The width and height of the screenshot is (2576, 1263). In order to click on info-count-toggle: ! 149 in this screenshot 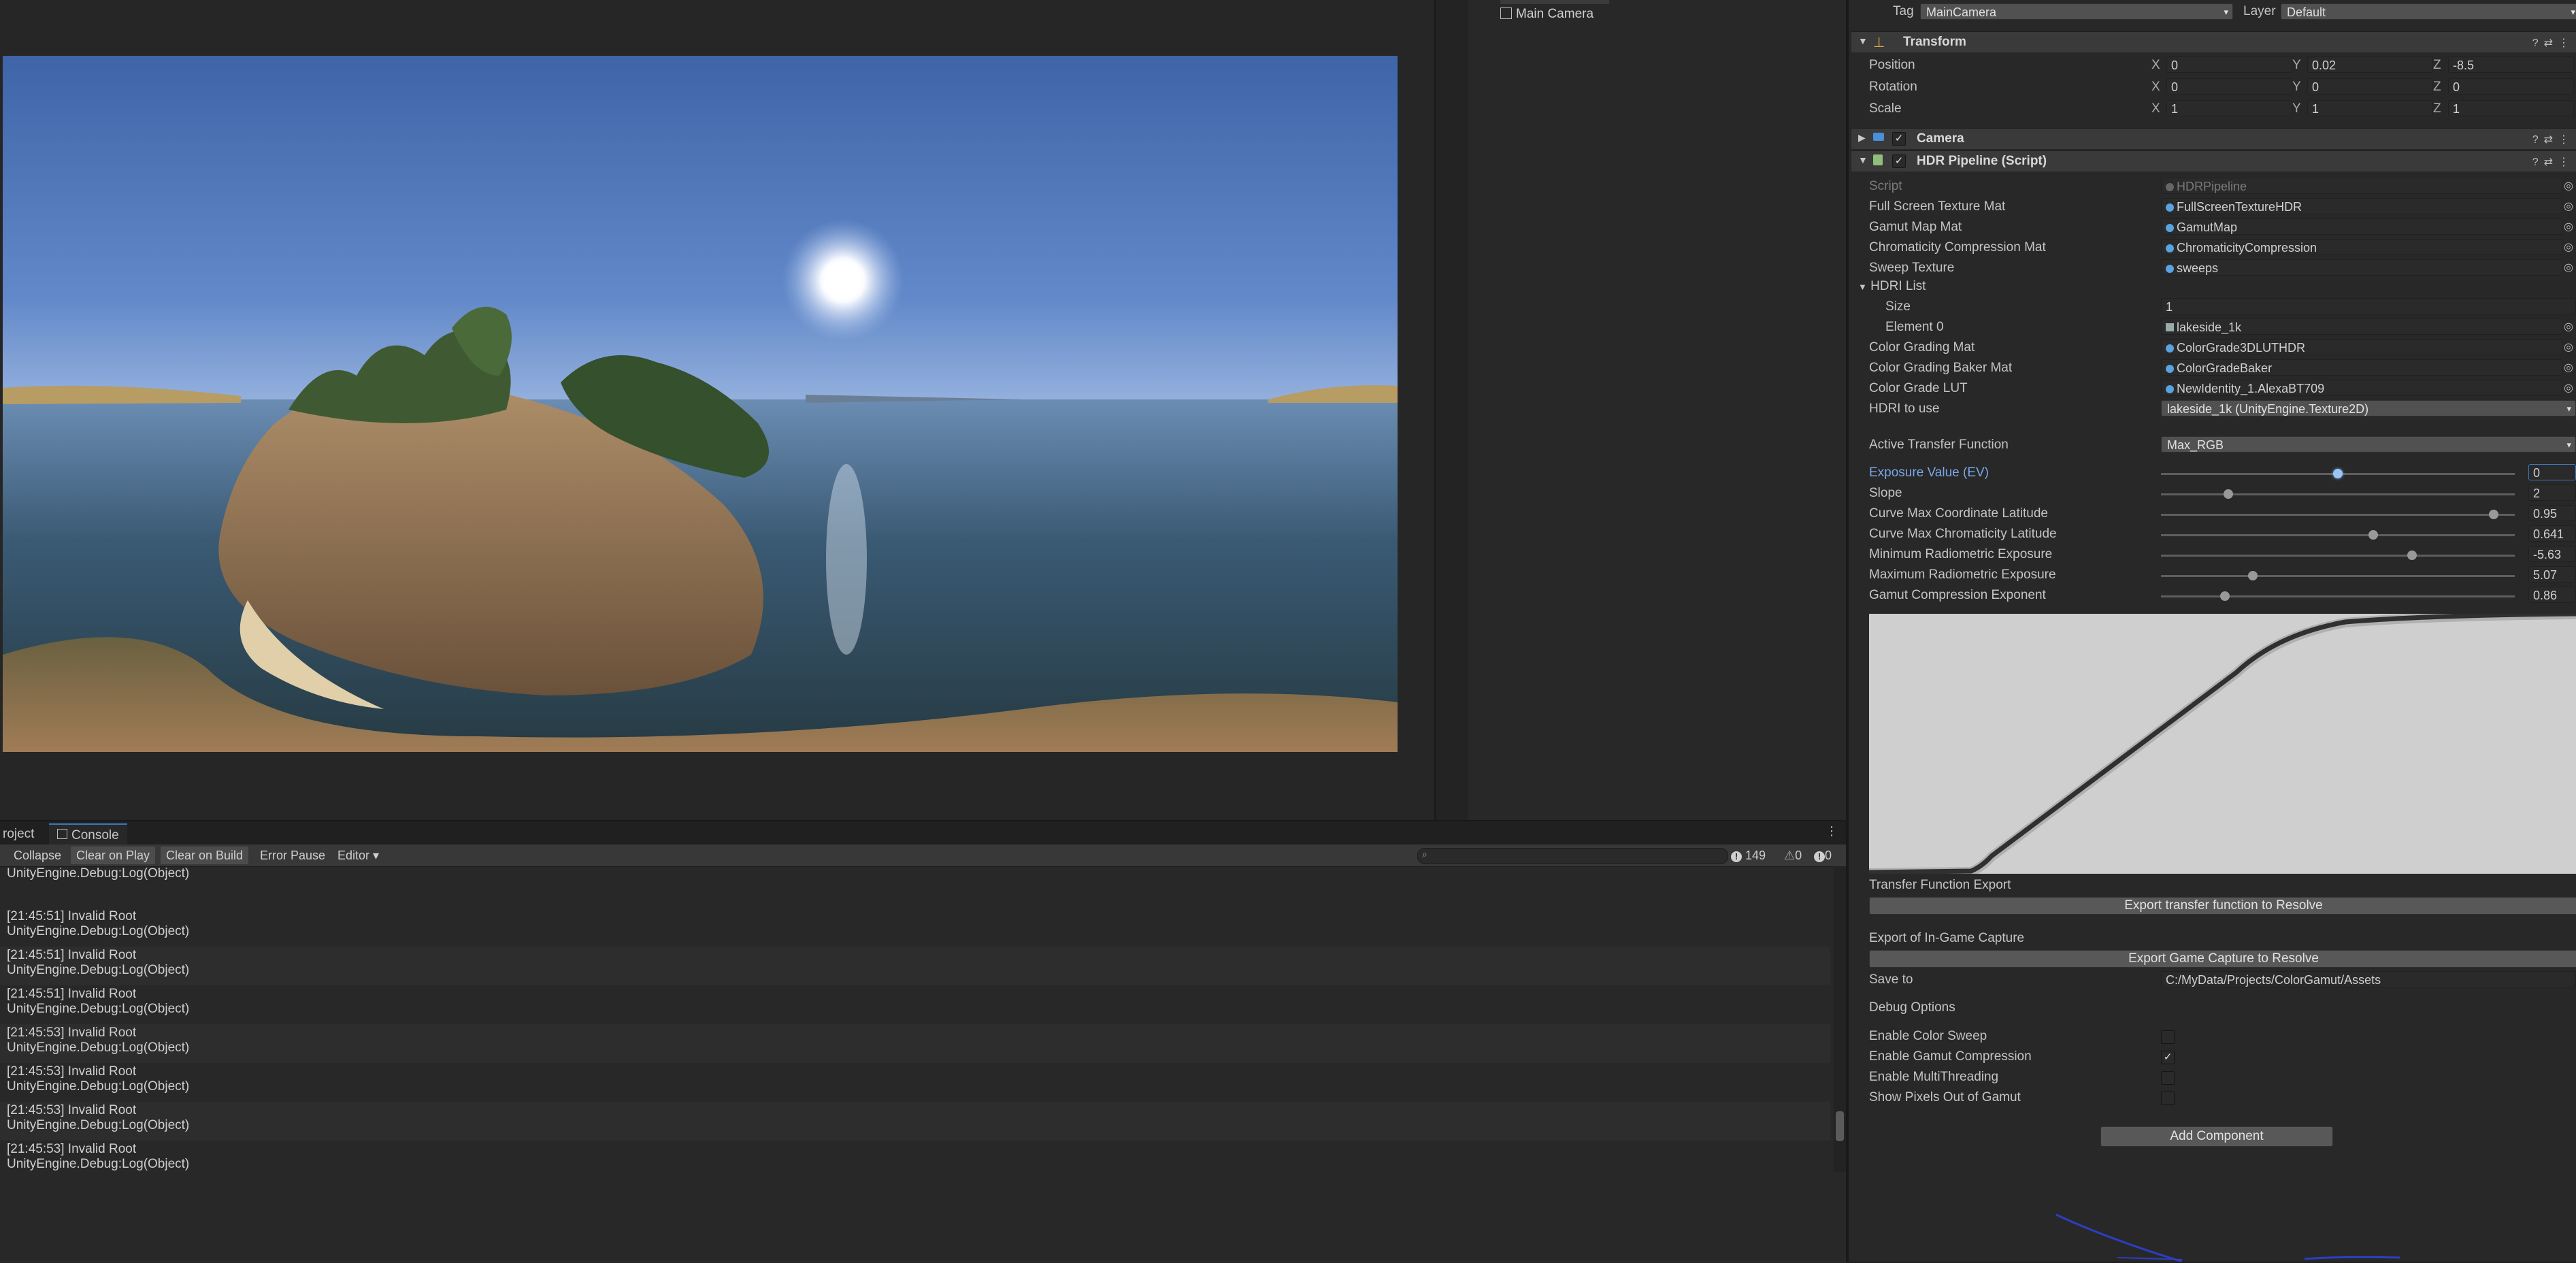, I will do `click(1749, 855)`.